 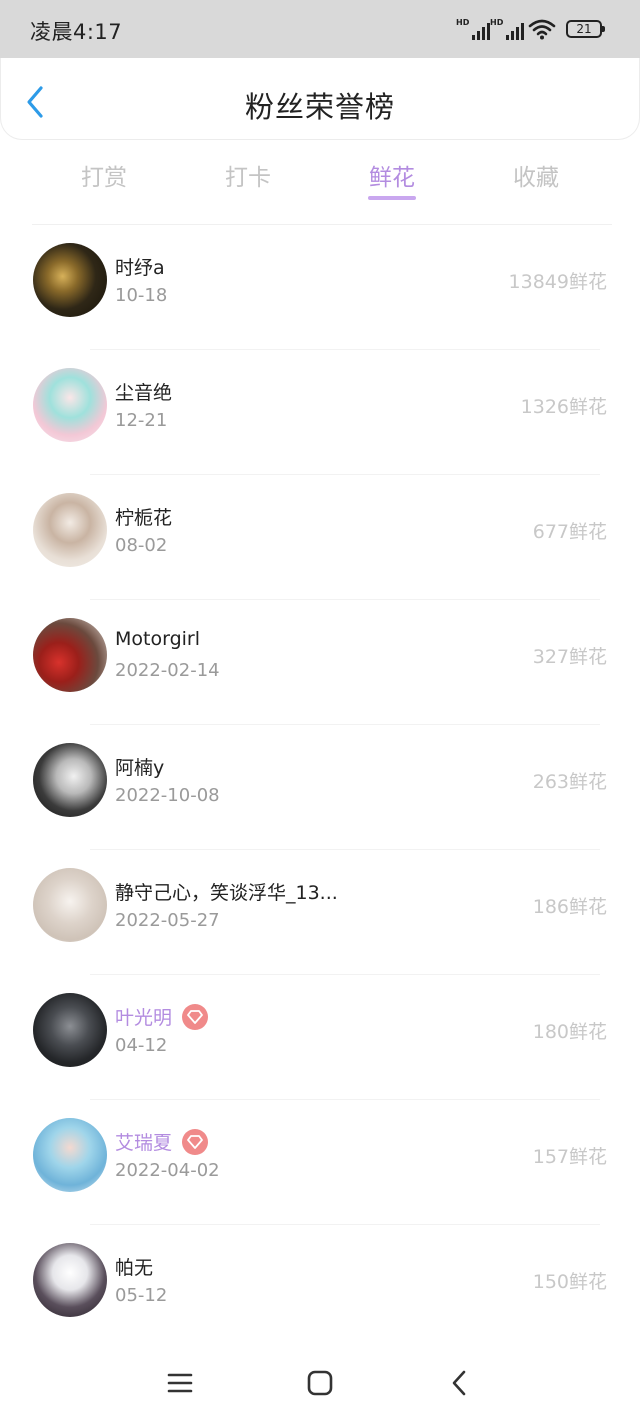 I want to click on flower-count: 180鲜花, so click(x=569, y=1032).